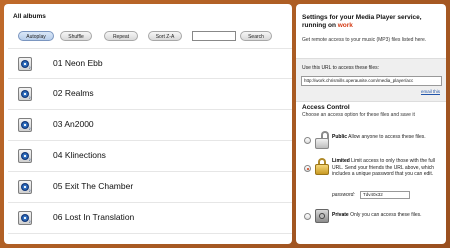 The image size is (450, 248). I want to click on gold-lock-icon, so click(322, 166).